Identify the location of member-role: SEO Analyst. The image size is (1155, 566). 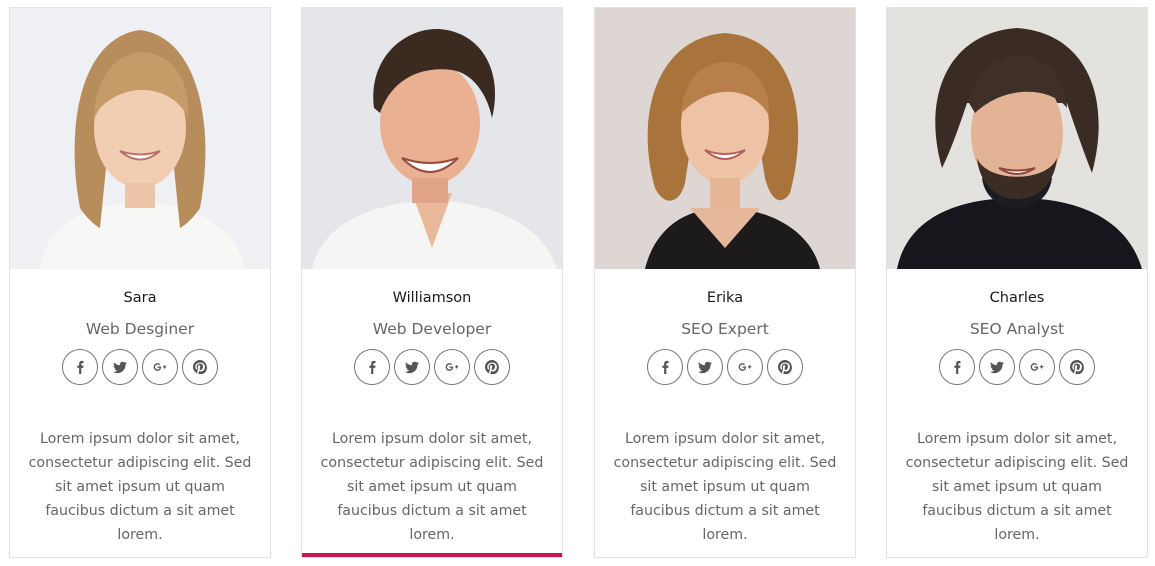
(1017, 329).